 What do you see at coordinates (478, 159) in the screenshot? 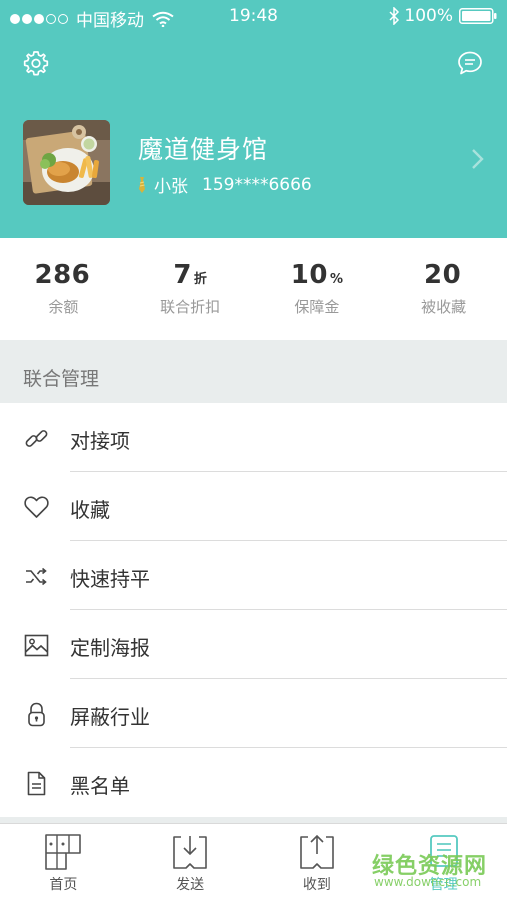
I see `chevron-right-icon` at bounding box center [478, 159].